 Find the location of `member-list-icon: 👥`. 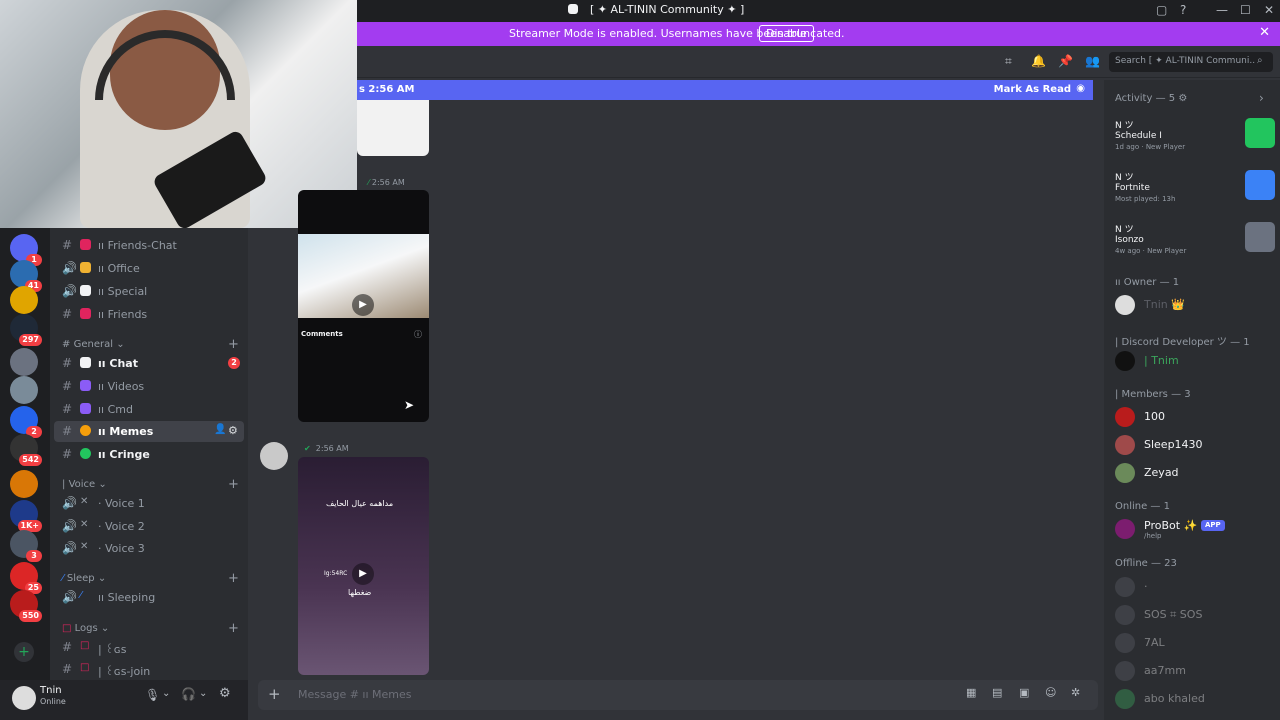

member-list-icon: 👥 is located at coordinates (1092, 61).